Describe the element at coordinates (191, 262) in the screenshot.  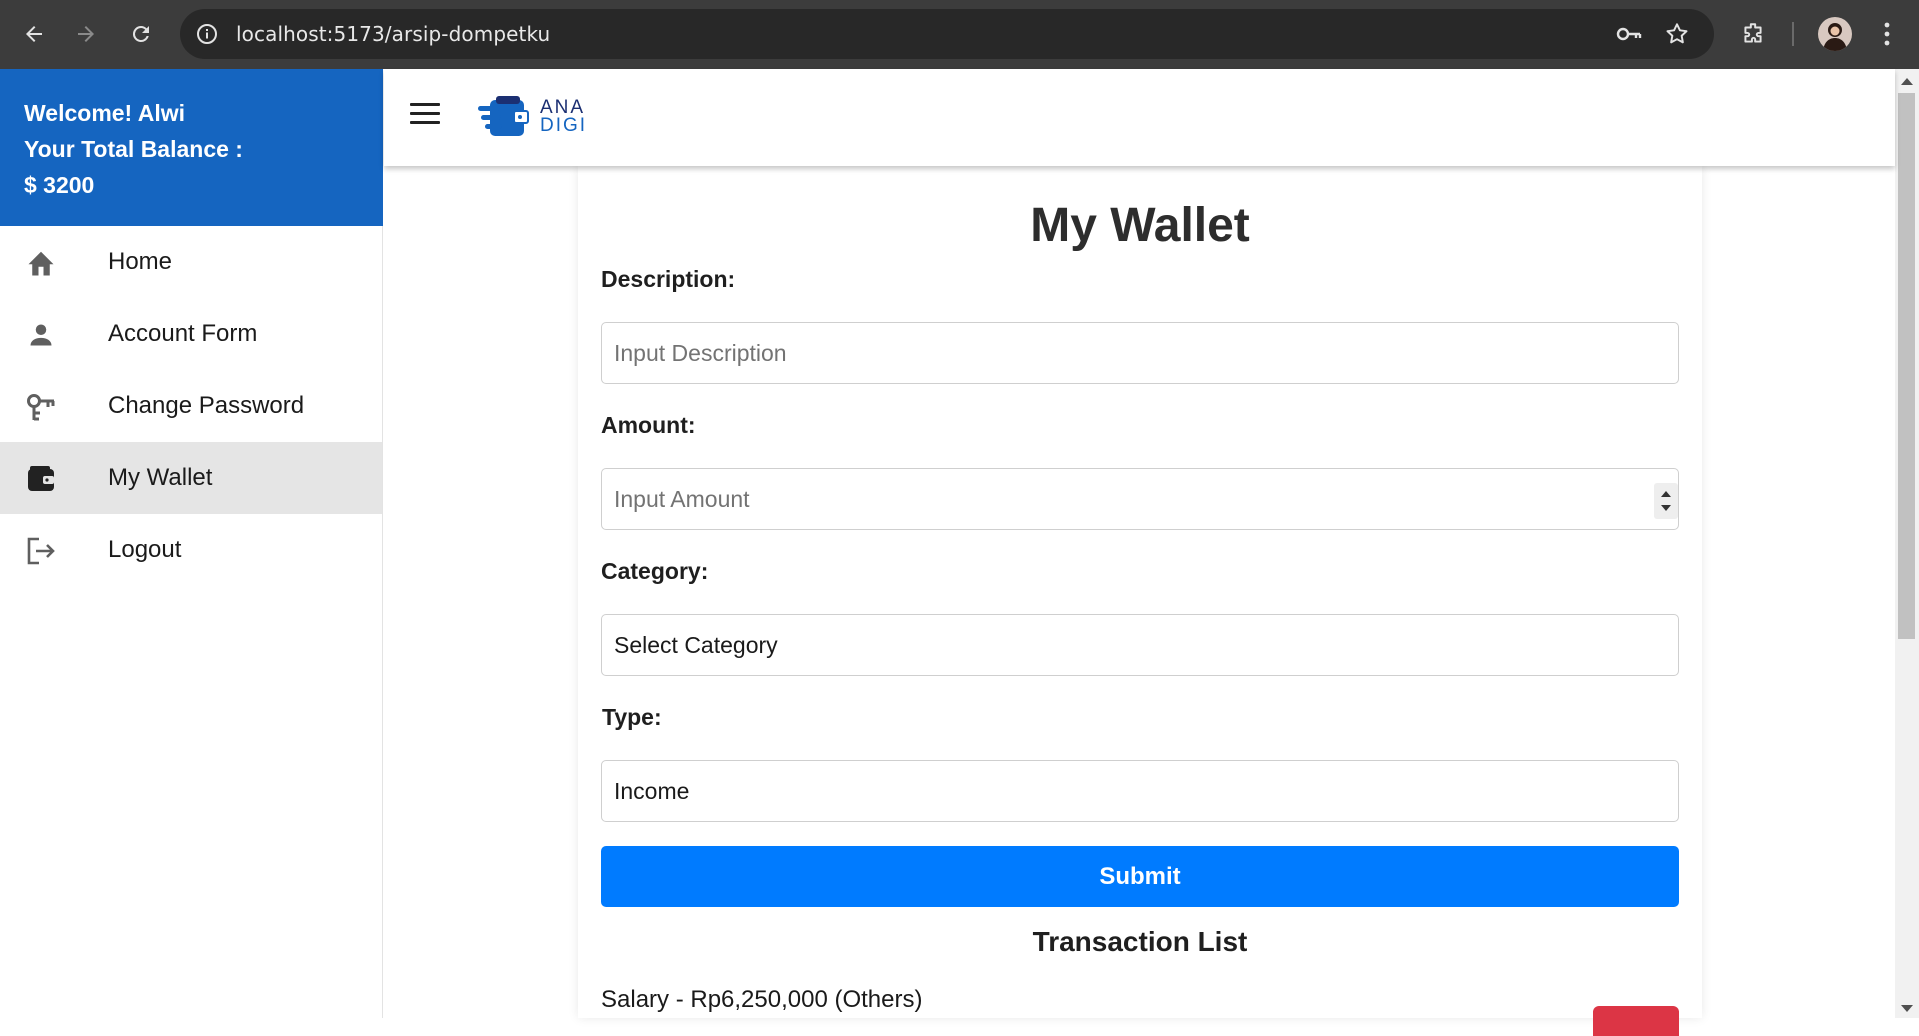
I see `sidebar-item-home: Home` at that location.